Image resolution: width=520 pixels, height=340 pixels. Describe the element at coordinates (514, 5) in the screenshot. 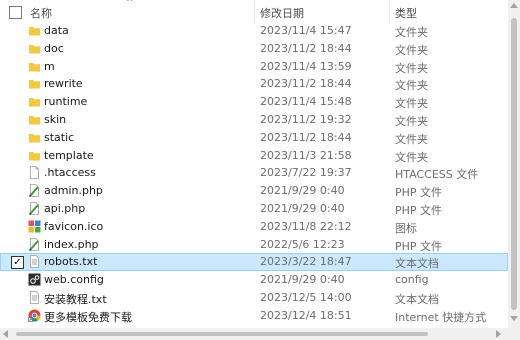

I see `scroll-up-icon` at that location.